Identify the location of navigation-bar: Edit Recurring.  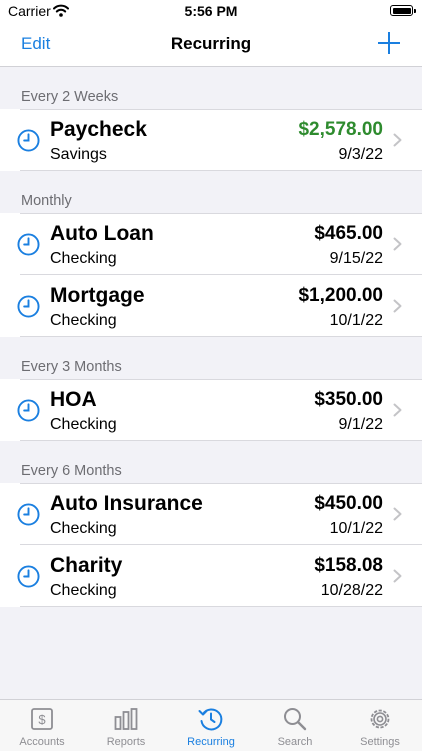
(211, 45).